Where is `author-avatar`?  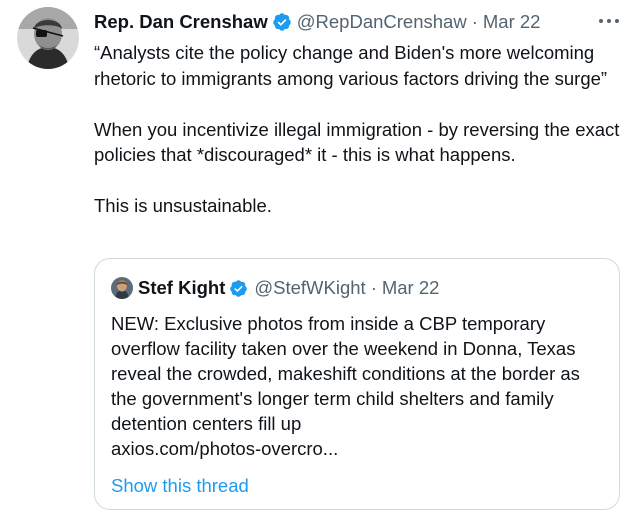 author-avatar is located at coordinates (48, 38).